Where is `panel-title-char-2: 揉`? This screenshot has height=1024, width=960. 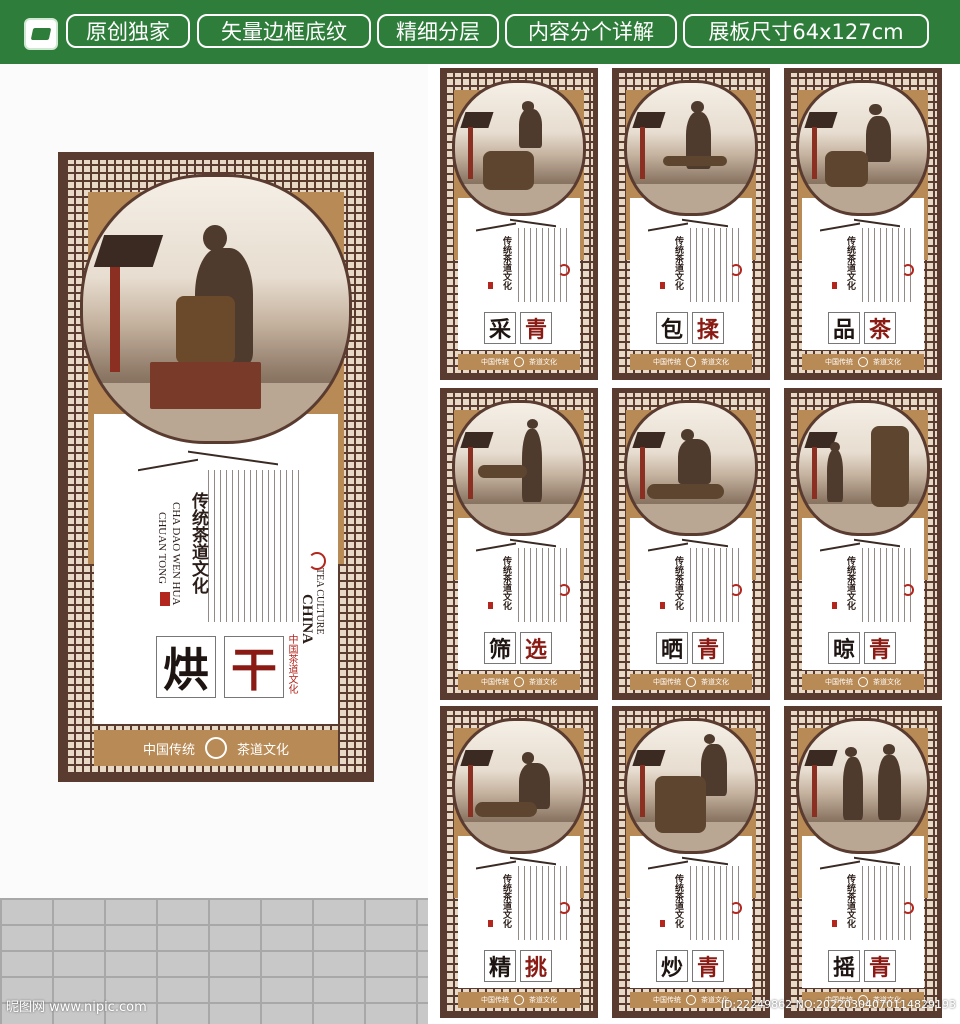
panel-title-char-2: 揉 is located at coordinates (708, 328).